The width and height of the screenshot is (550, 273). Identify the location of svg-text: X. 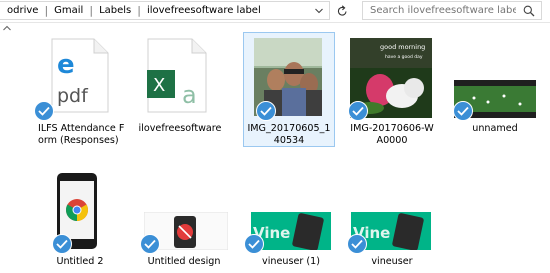
(159, 85).